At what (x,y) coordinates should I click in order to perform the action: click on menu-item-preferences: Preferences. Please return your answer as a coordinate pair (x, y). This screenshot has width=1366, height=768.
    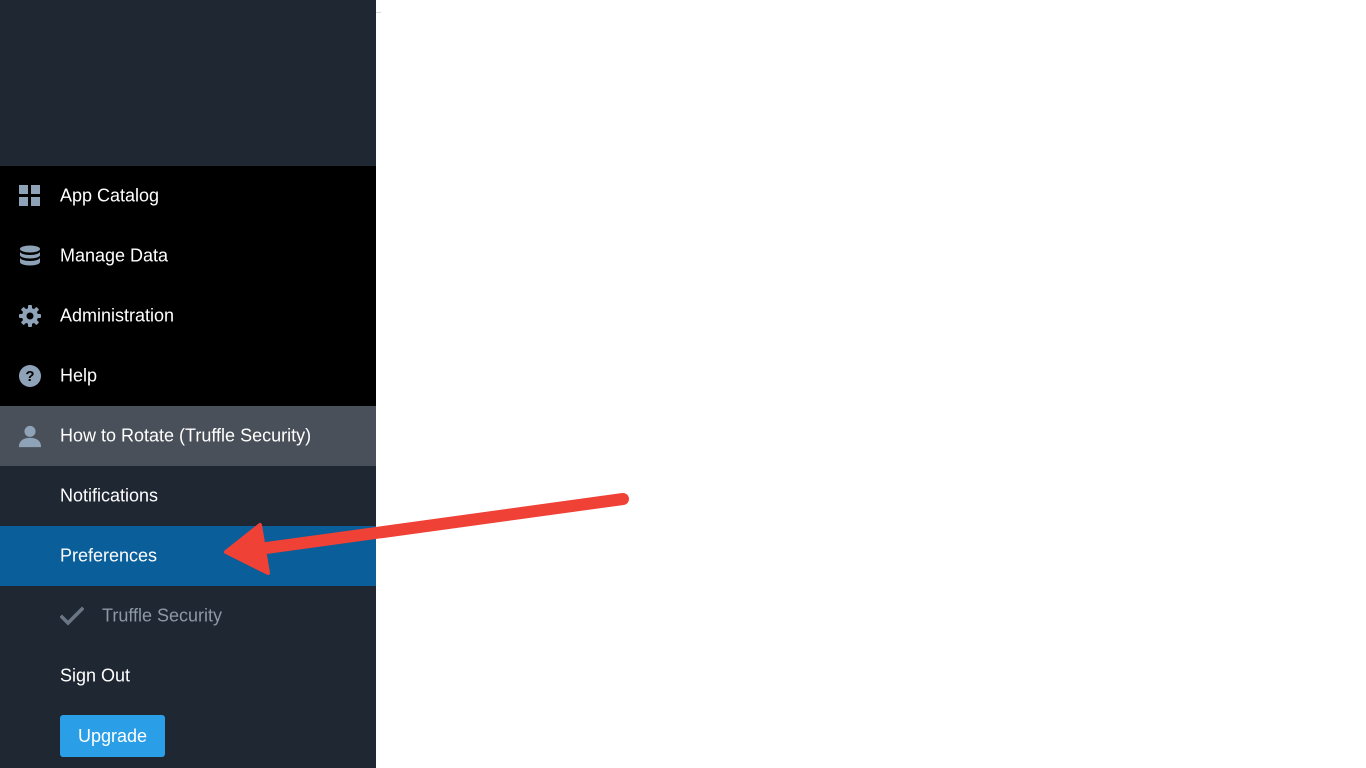
    Looking at the image, I should click on (188, 556).